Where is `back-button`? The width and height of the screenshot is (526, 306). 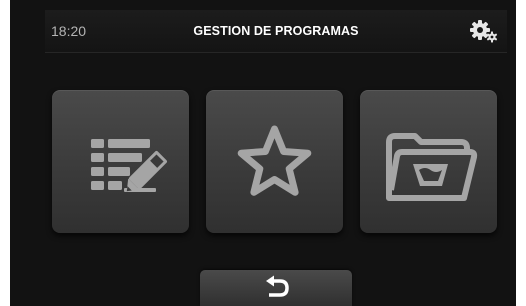
back-button is located at coordinates (276, 288).